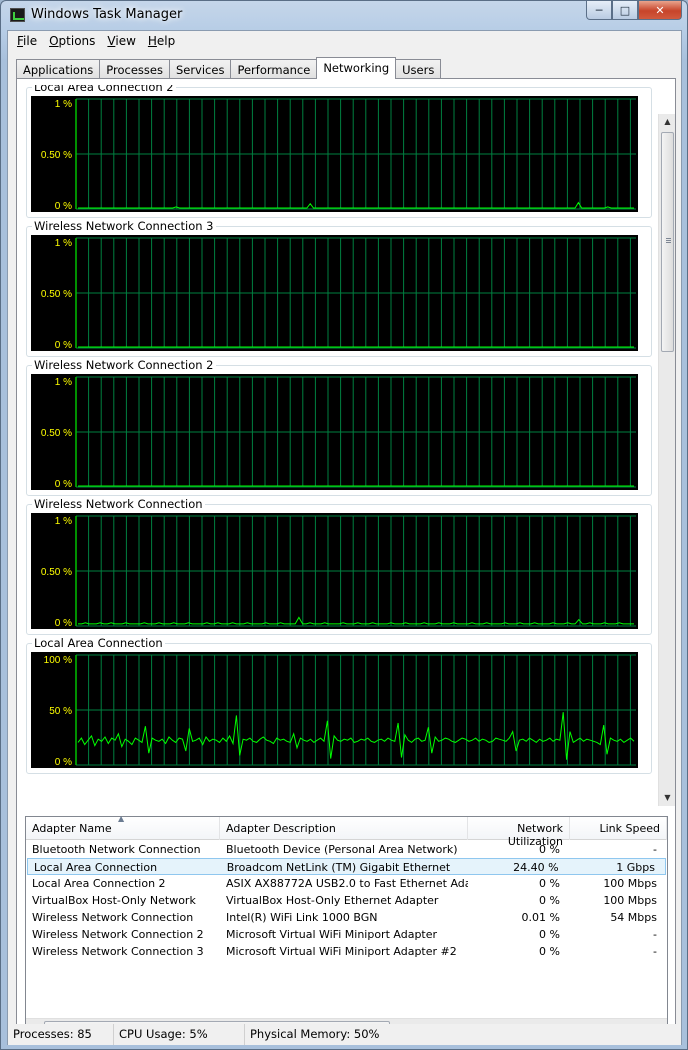  What do you see at coordinates (161, 41) in the screenshot?
I see `menu-help: Help` at bounding box center [161, 41].